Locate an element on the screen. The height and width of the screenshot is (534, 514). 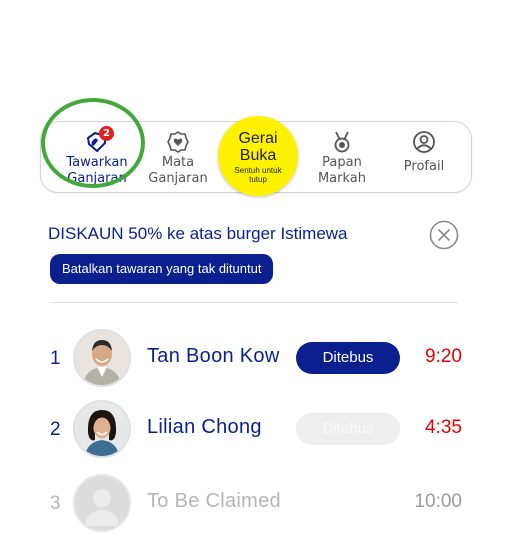
close-icon is located at coordinates (444, 235).